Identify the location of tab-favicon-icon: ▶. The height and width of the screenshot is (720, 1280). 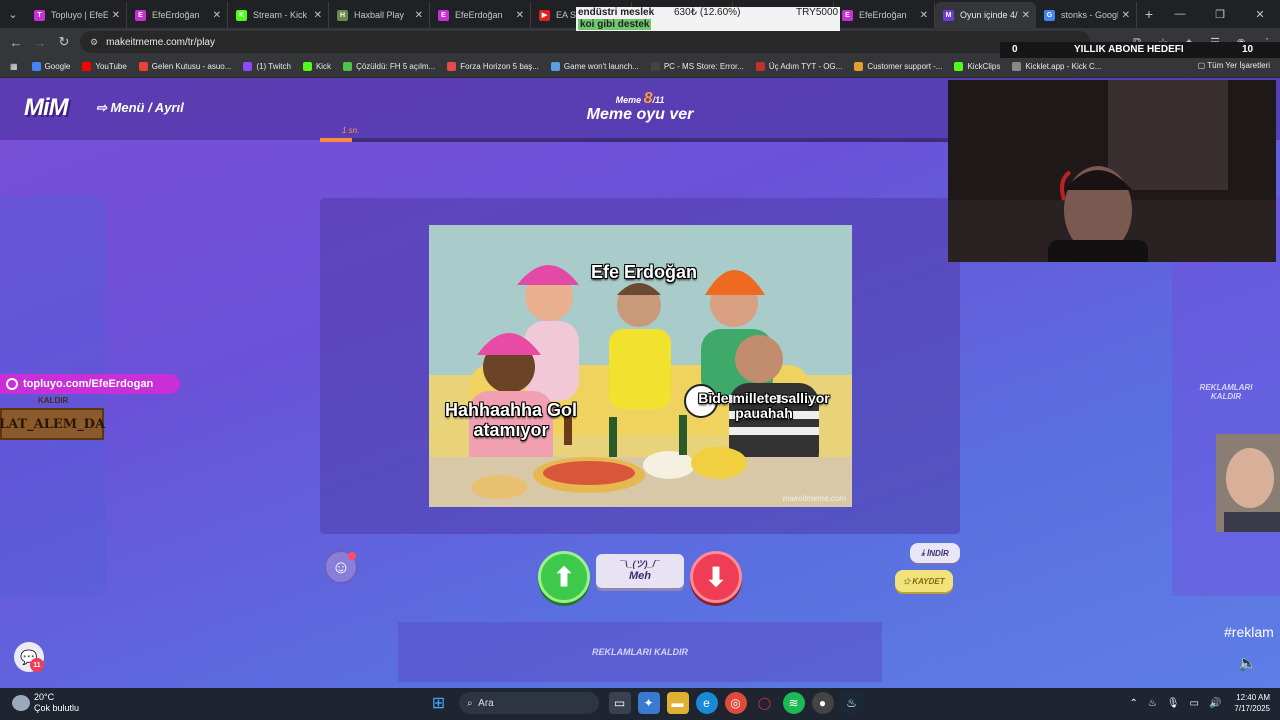
(544, 15).